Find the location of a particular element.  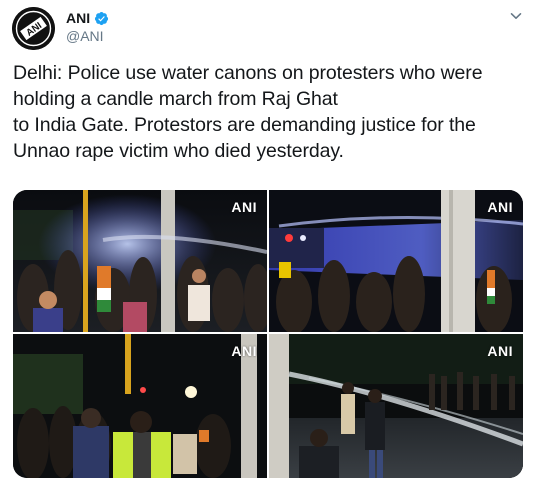

photo-1: ANI is located at coordinates (140, 261).